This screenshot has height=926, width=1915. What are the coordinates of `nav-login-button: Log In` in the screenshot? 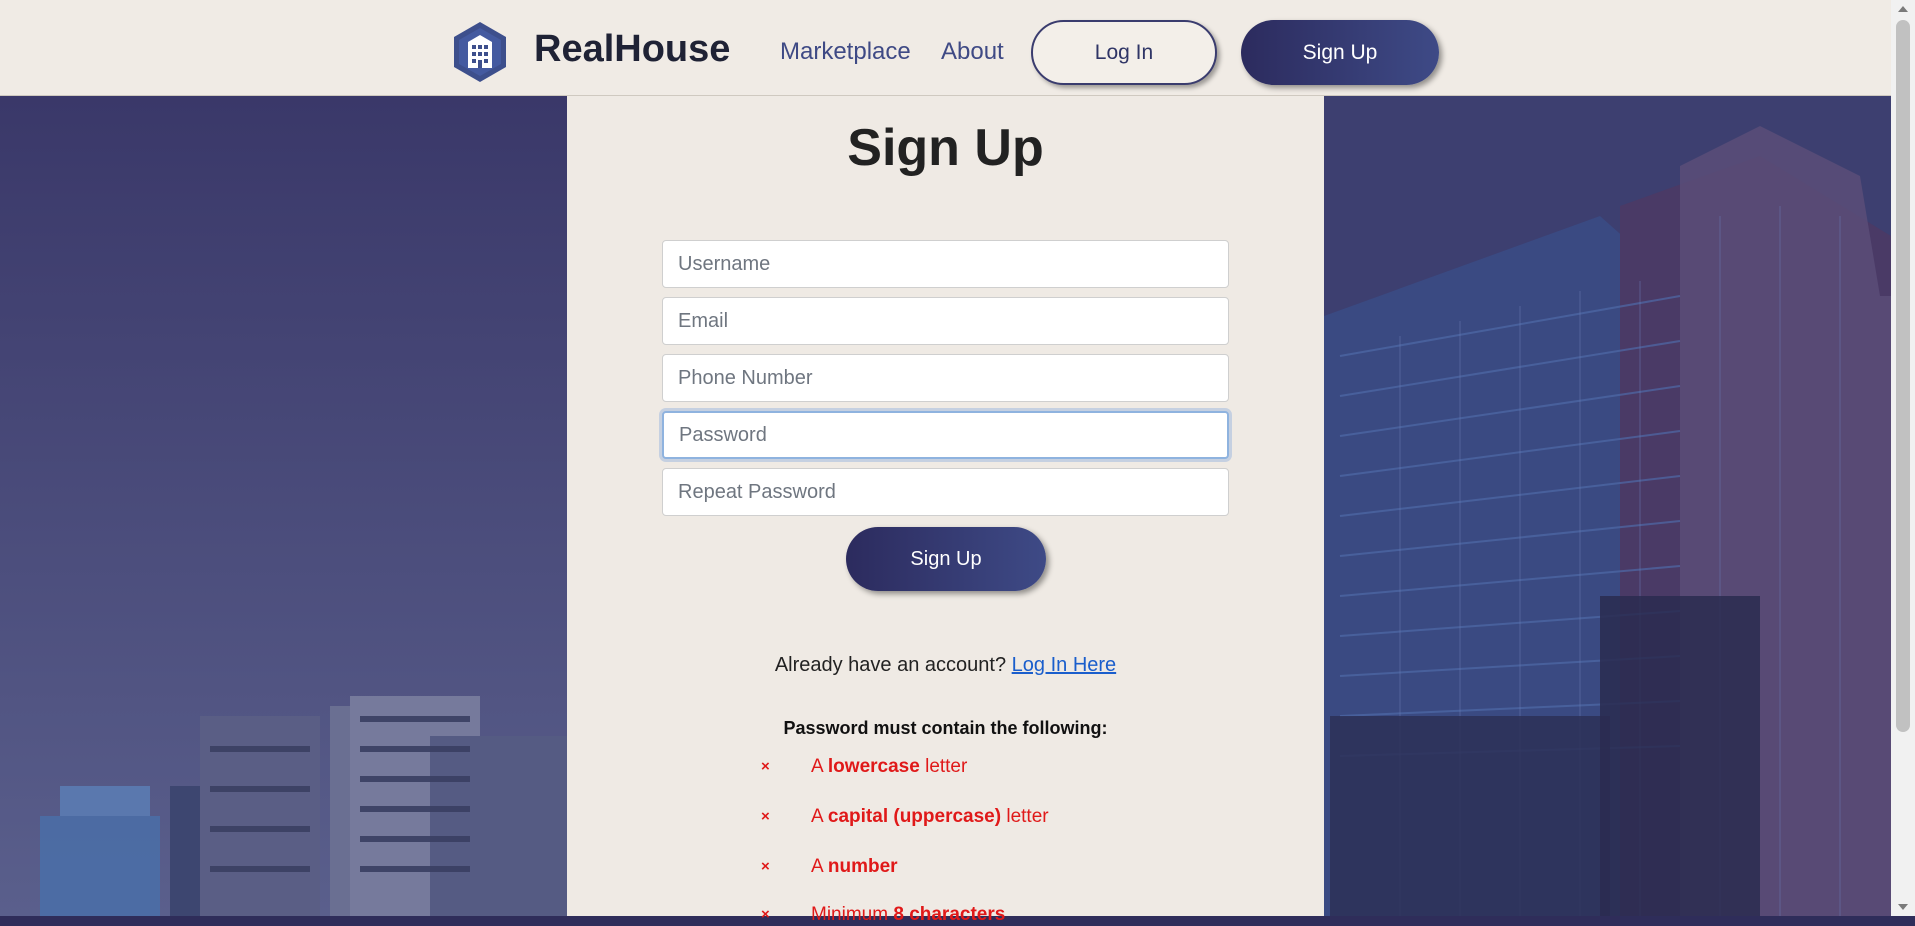 It's located at (1124, 52).